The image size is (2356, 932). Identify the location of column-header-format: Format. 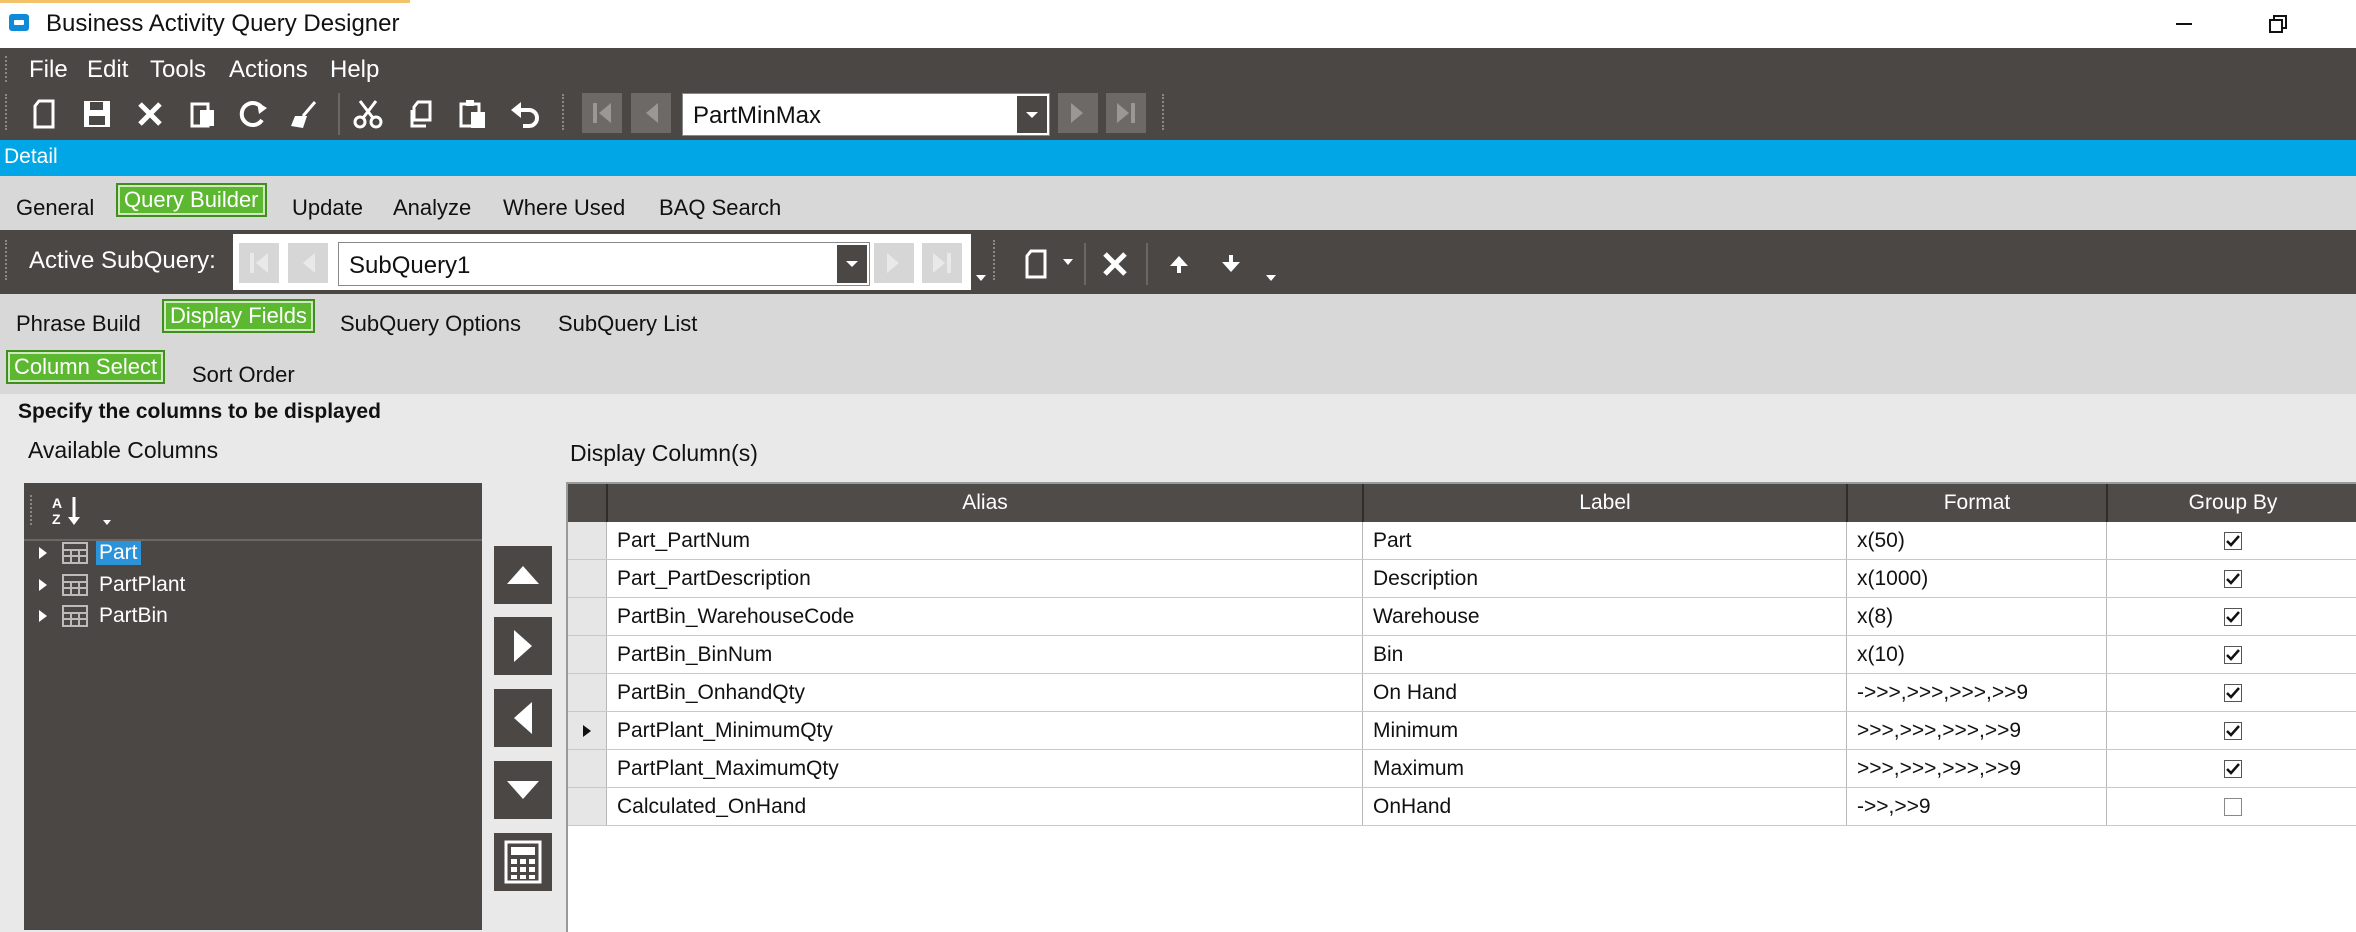
(1976, 503).